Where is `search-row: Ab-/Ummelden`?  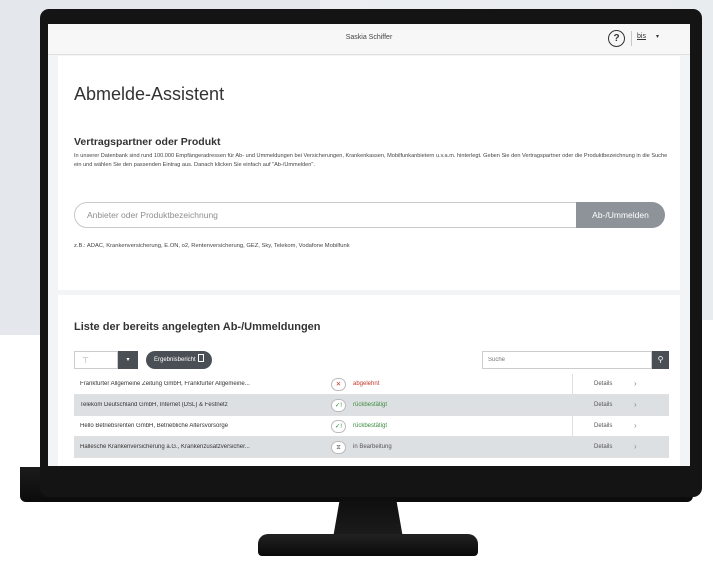
search-row: Ab-/Ummelden is located at coordinates (369, 215).